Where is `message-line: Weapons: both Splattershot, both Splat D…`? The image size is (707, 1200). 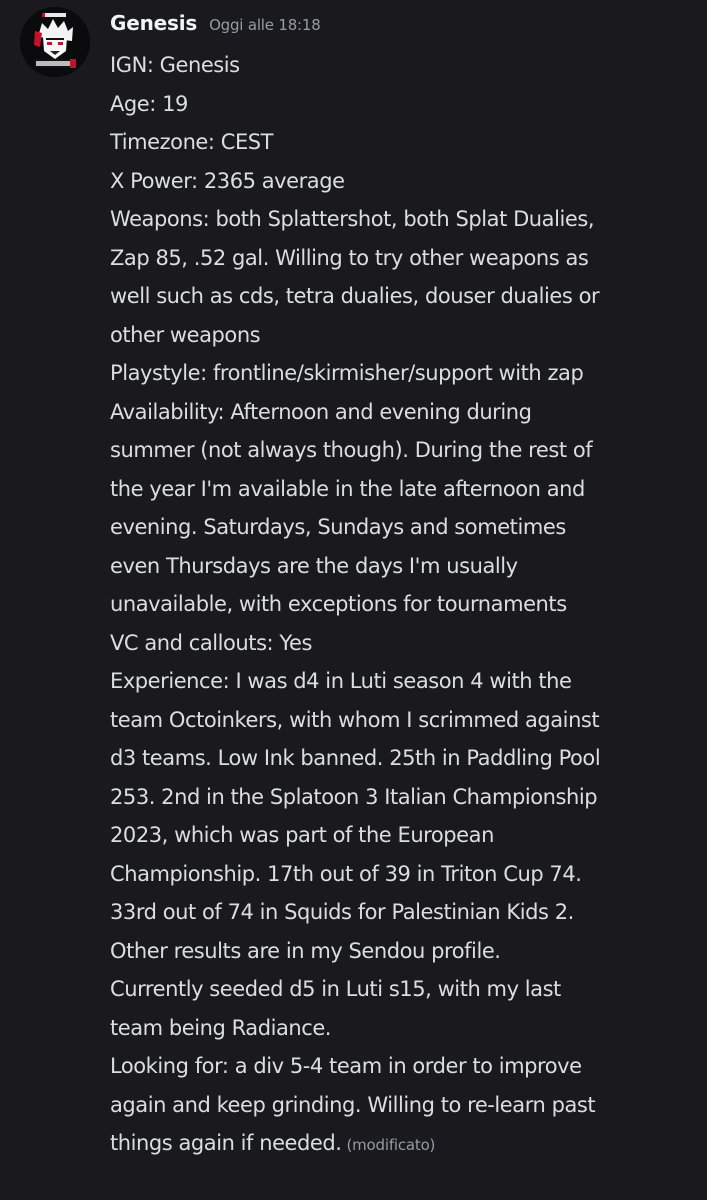 message-line: Weapons: both Splattershot, both Splat D… is located at coordinates (352, 219).